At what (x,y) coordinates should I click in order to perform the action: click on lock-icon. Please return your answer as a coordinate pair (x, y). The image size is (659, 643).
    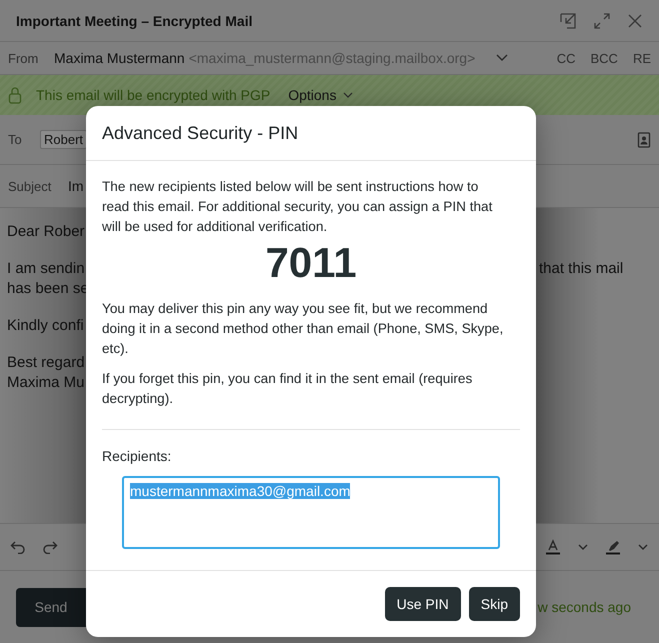
    Looking at the image, I should click on (15, 95).